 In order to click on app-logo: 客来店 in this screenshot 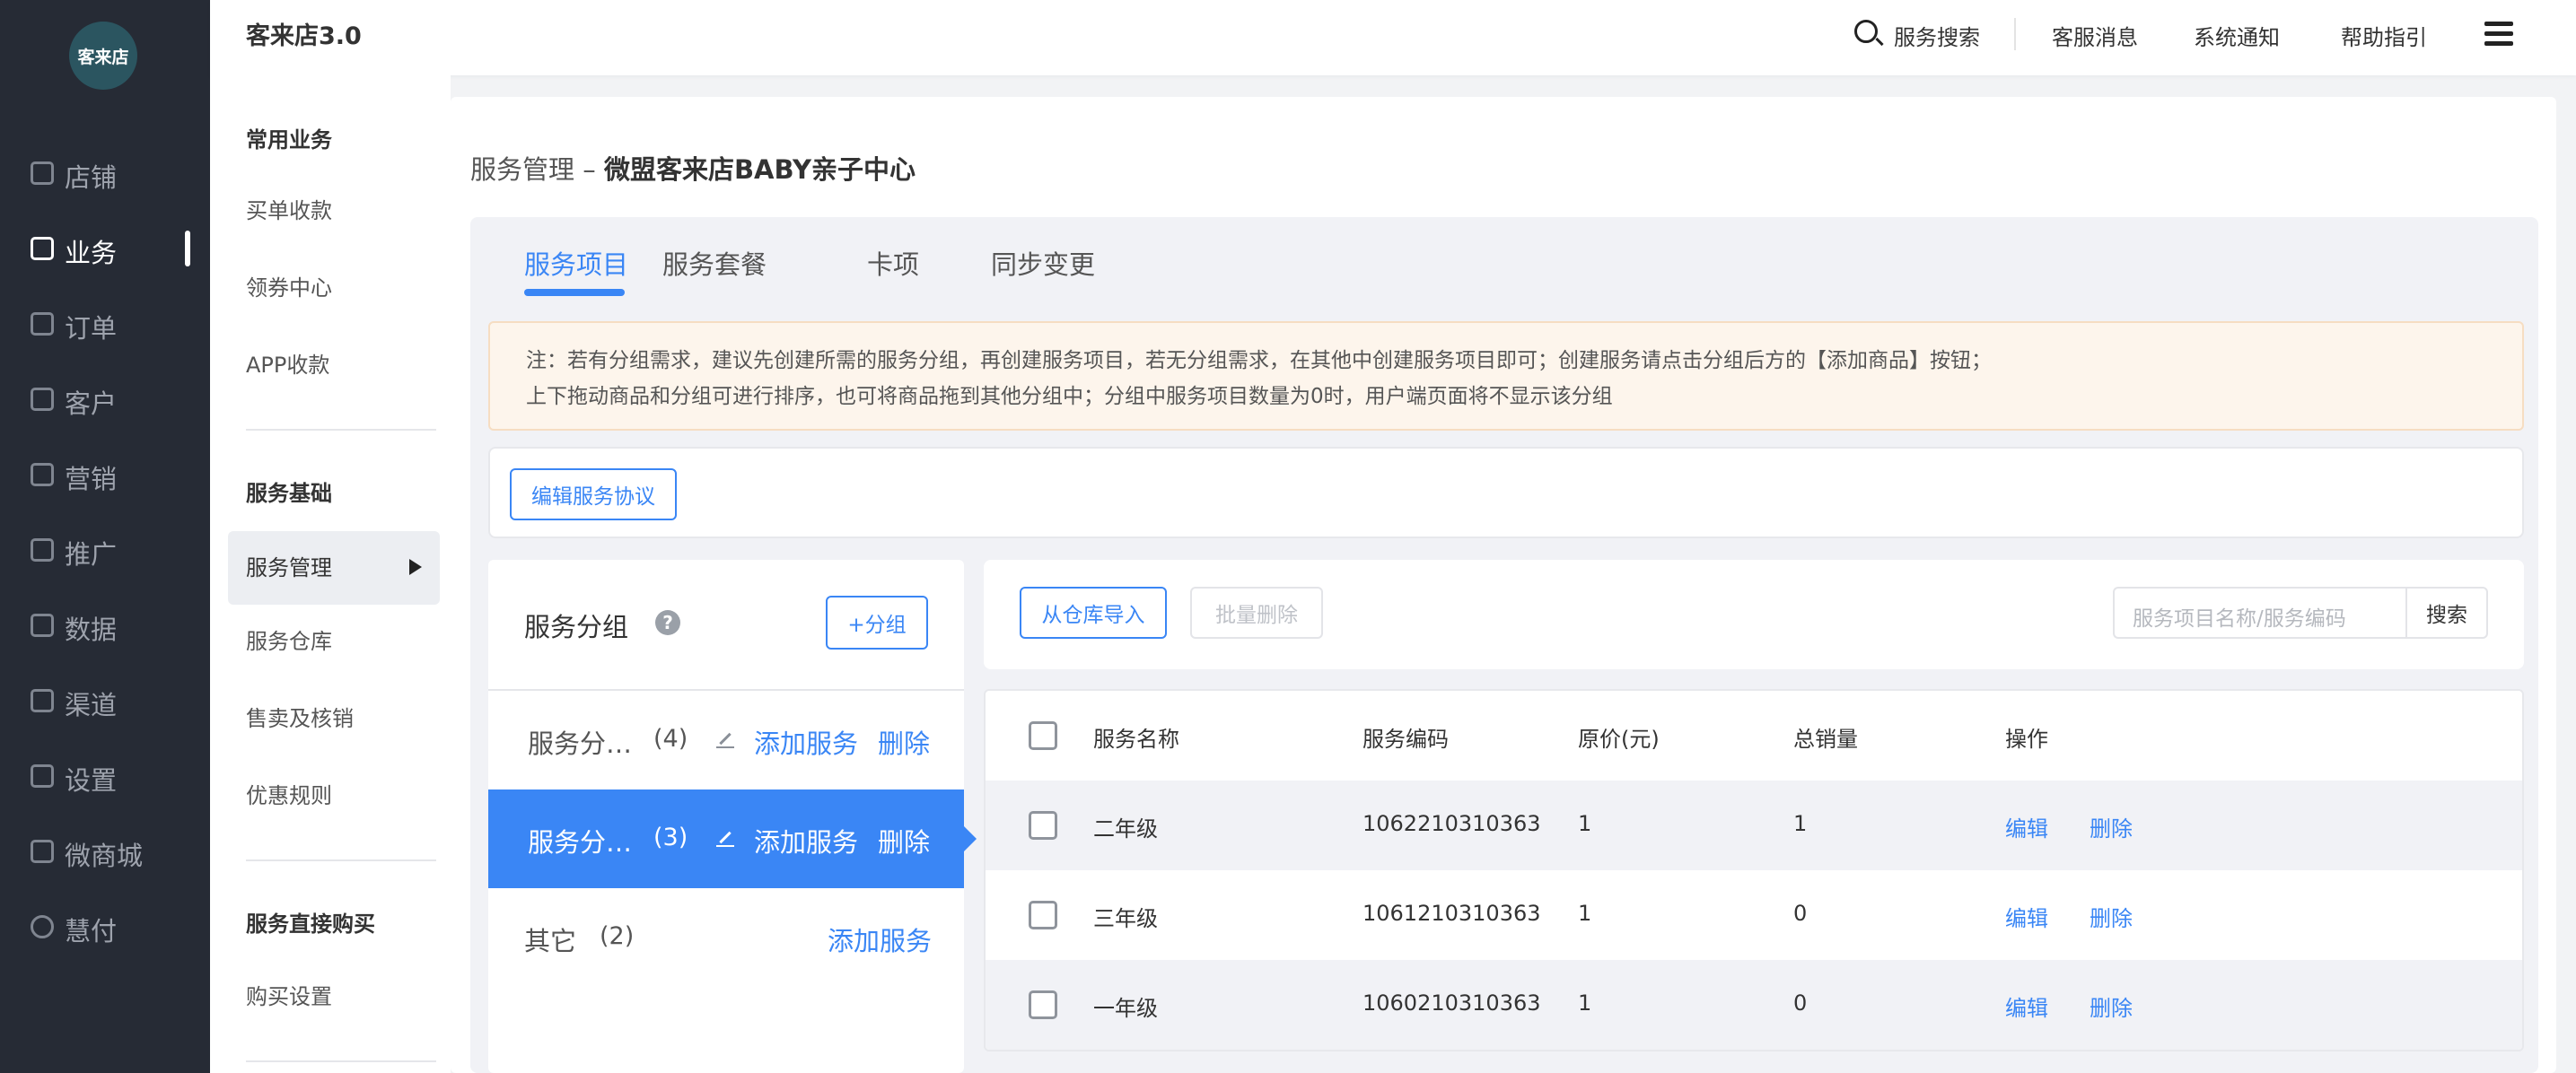, I will do `click(103, 56)`.